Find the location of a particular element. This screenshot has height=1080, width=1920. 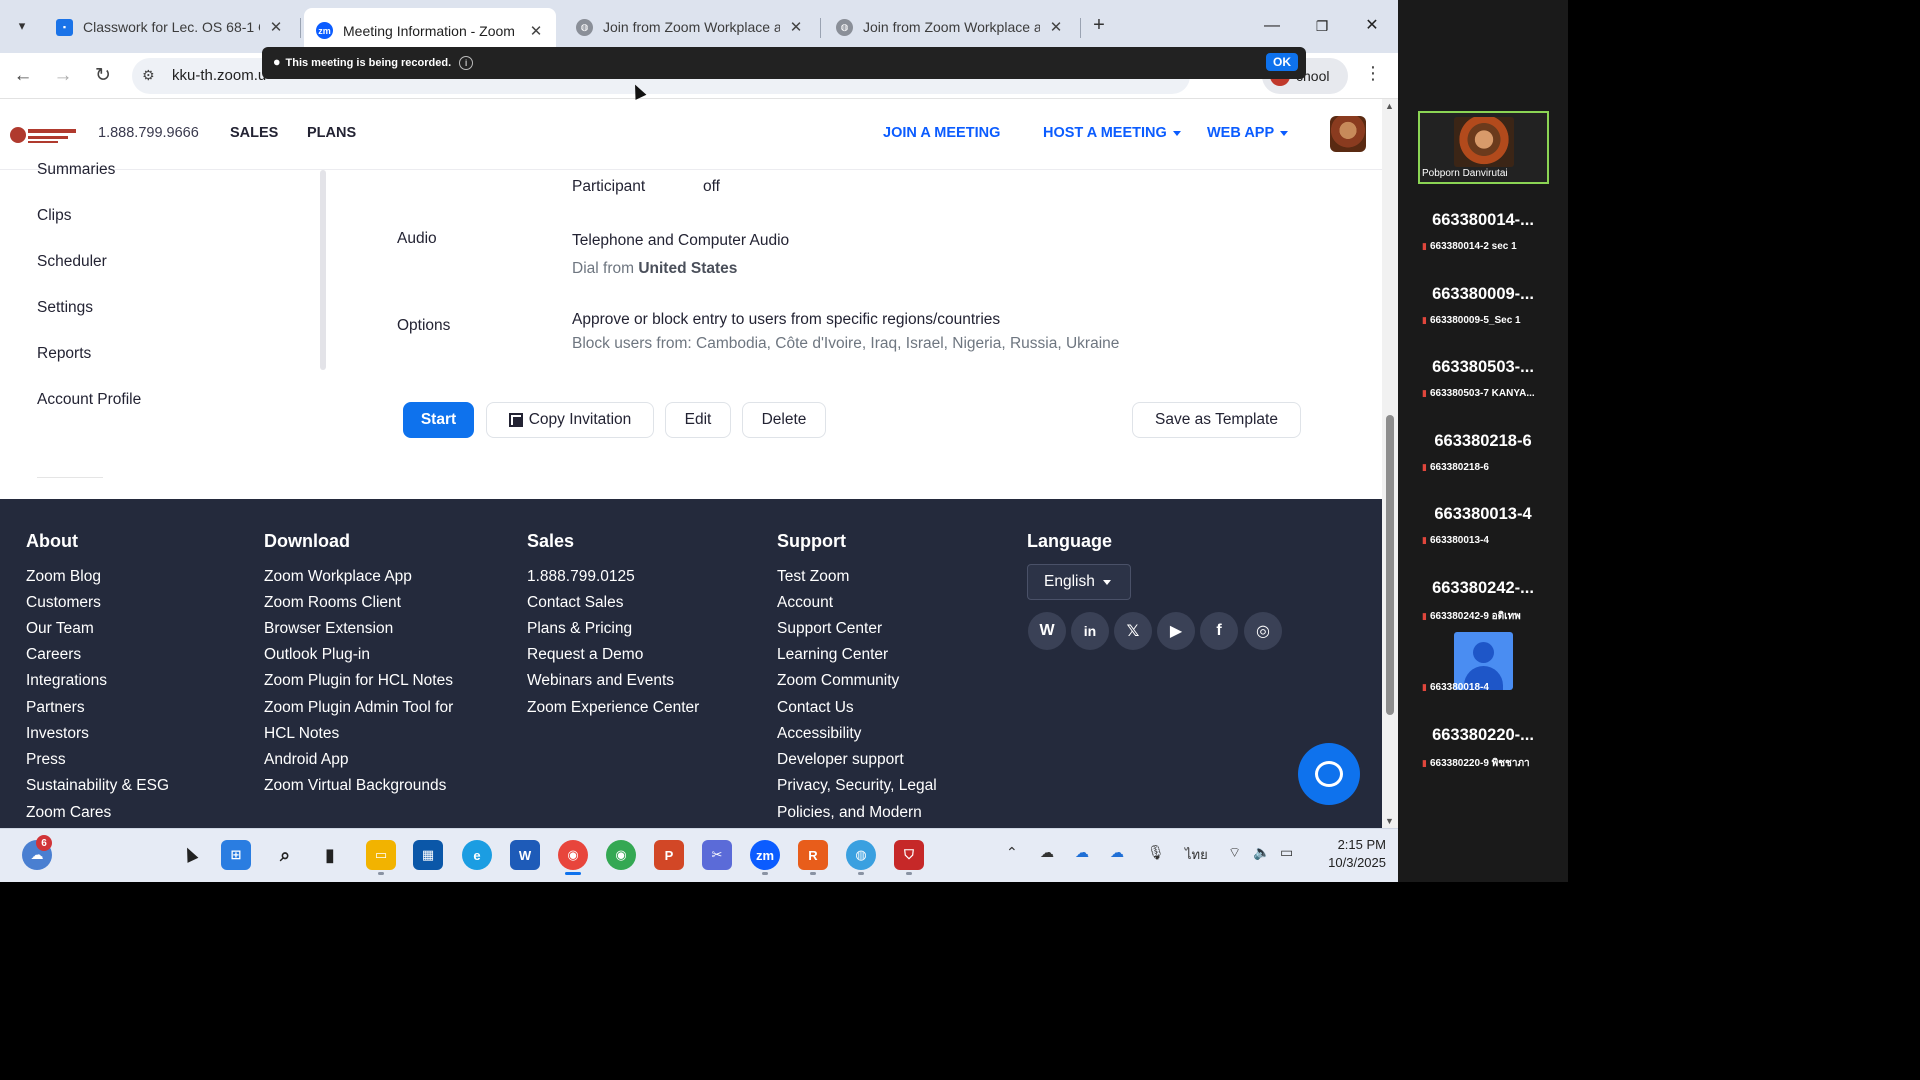

wifi-icon: ⌔ is located at coordinates (1234, 853).